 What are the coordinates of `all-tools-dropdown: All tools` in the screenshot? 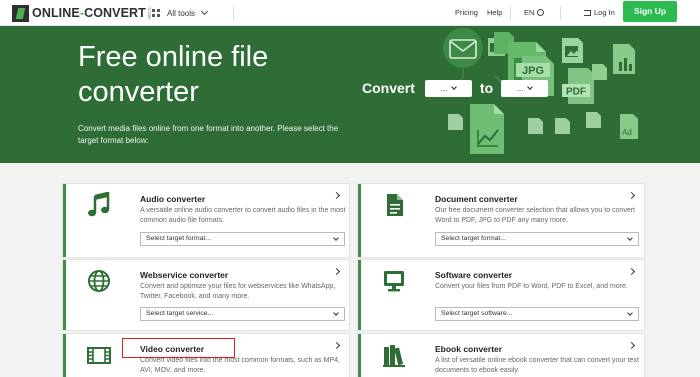 It's located at (180, 13).